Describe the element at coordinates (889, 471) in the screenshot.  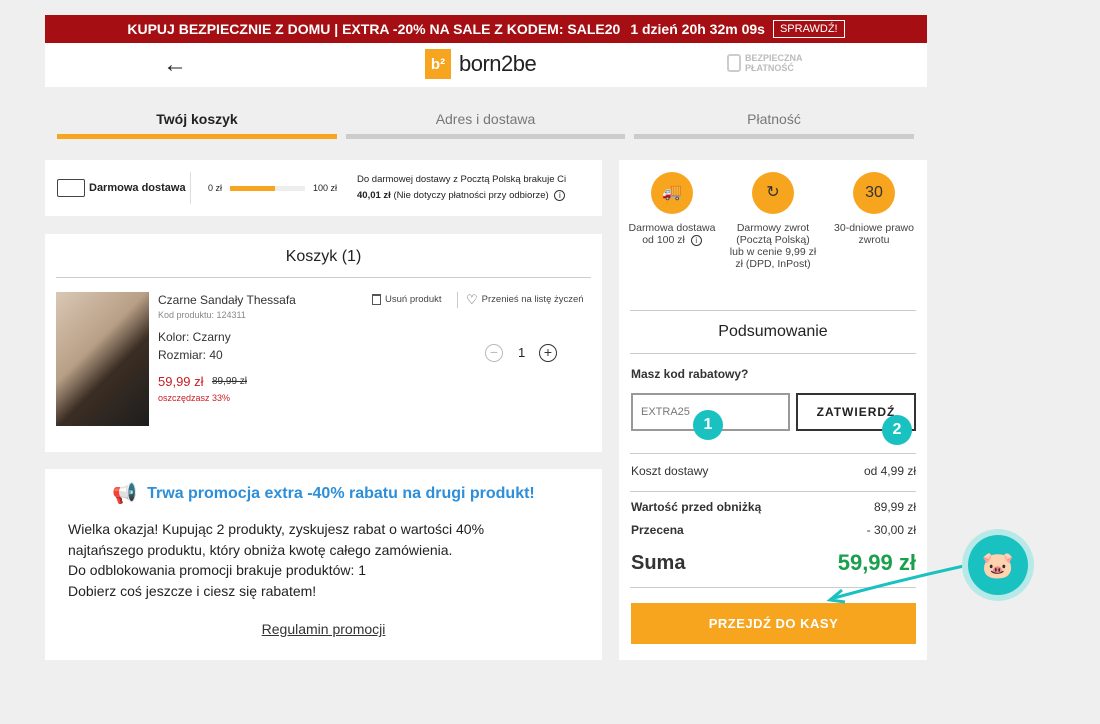
I see `shipping-value: od 4,99 zł` at that location.